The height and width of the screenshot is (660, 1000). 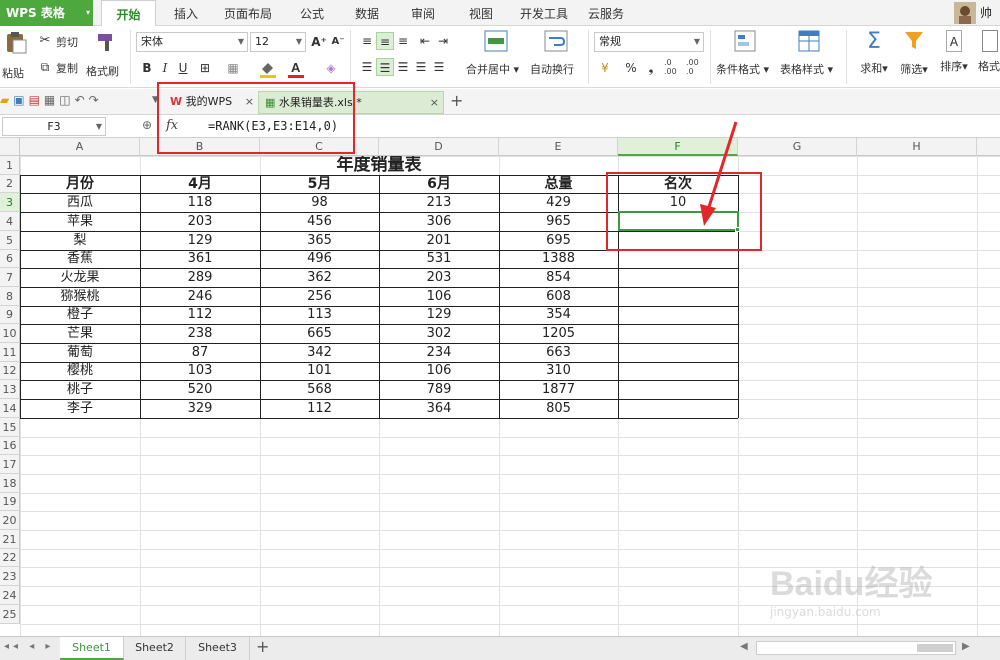 I want to click on table-cell: 112, so click(x=200, y=315).